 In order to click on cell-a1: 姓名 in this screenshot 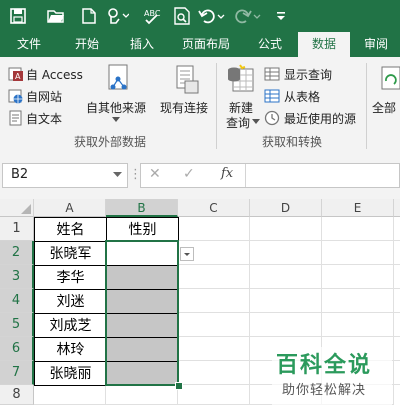, I will do `click(70, 229)`.